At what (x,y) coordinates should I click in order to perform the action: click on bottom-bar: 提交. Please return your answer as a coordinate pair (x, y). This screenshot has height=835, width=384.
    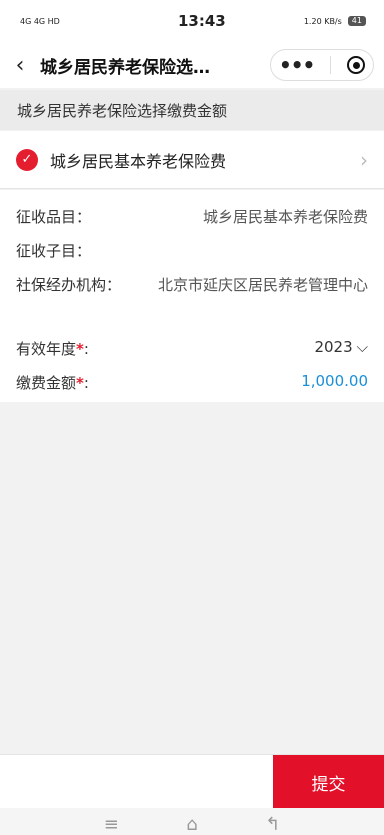
    Looking at the image, I should click on (192, 781).